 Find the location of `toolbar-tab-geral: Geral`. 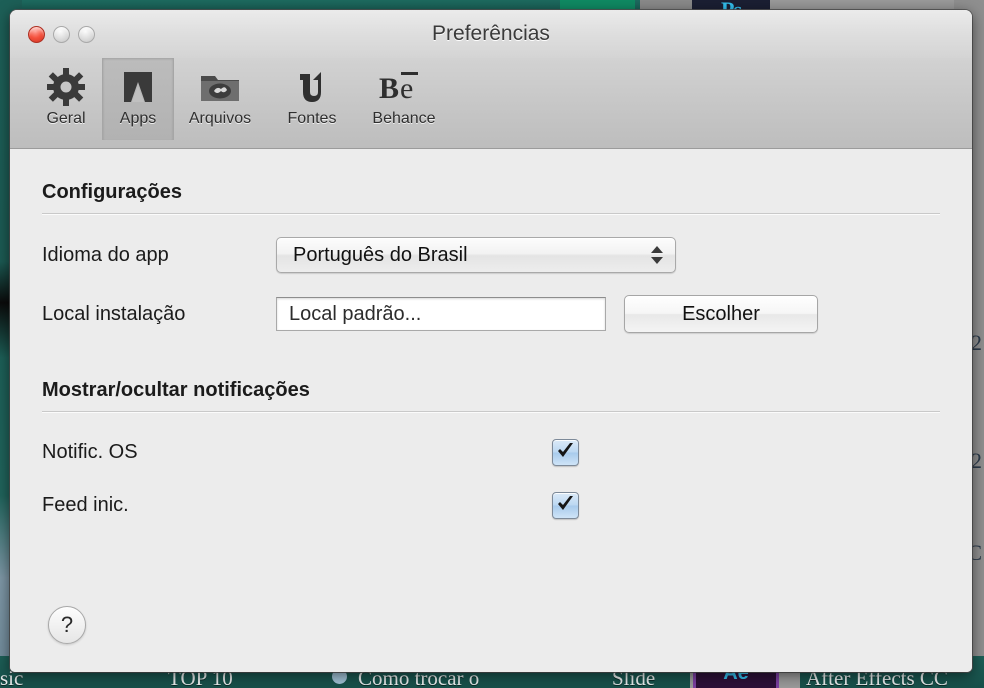

toolbar-tab-geral: Geral is located at coordinates (66, 99).